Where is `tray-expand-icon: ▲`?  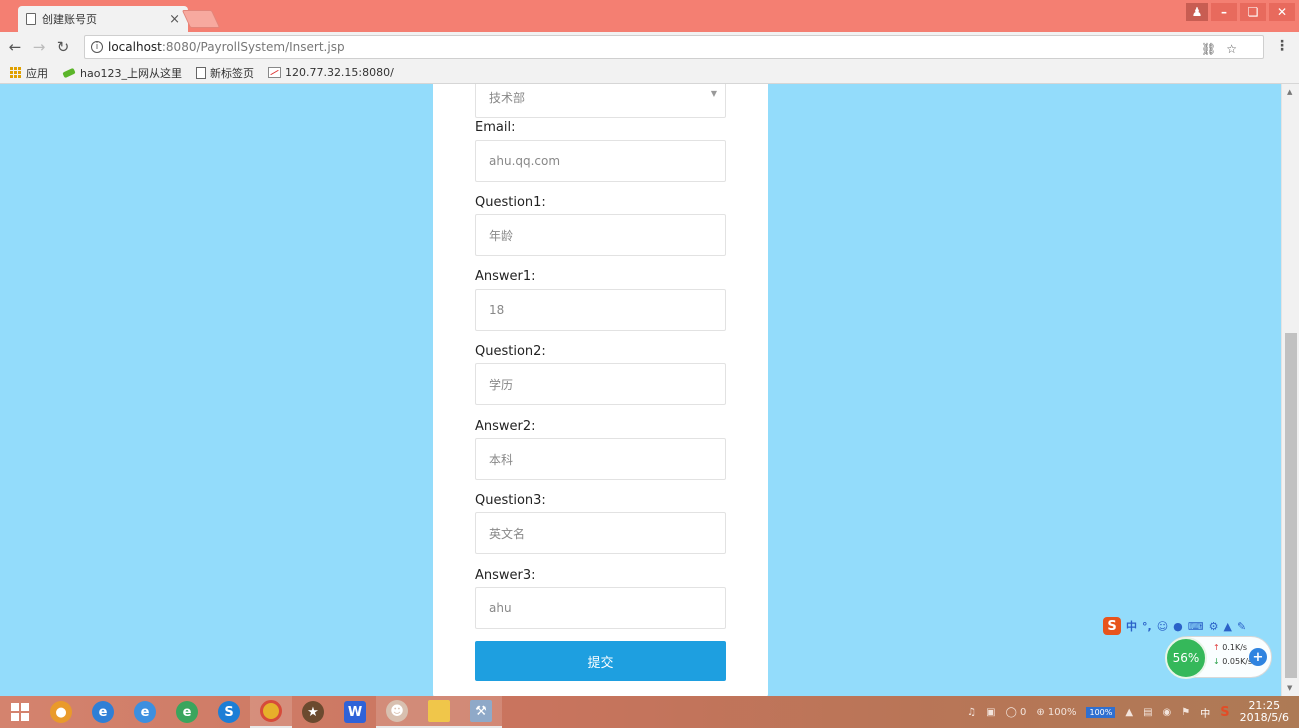 tray-expand-icon: ▲ is located at coordinates (1129, 712).